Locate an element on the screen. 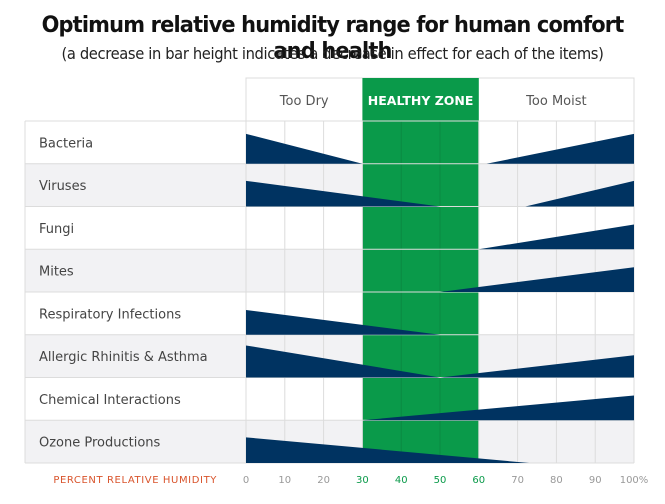  x-tick-label: 50 is located at coordinates (440, 480).